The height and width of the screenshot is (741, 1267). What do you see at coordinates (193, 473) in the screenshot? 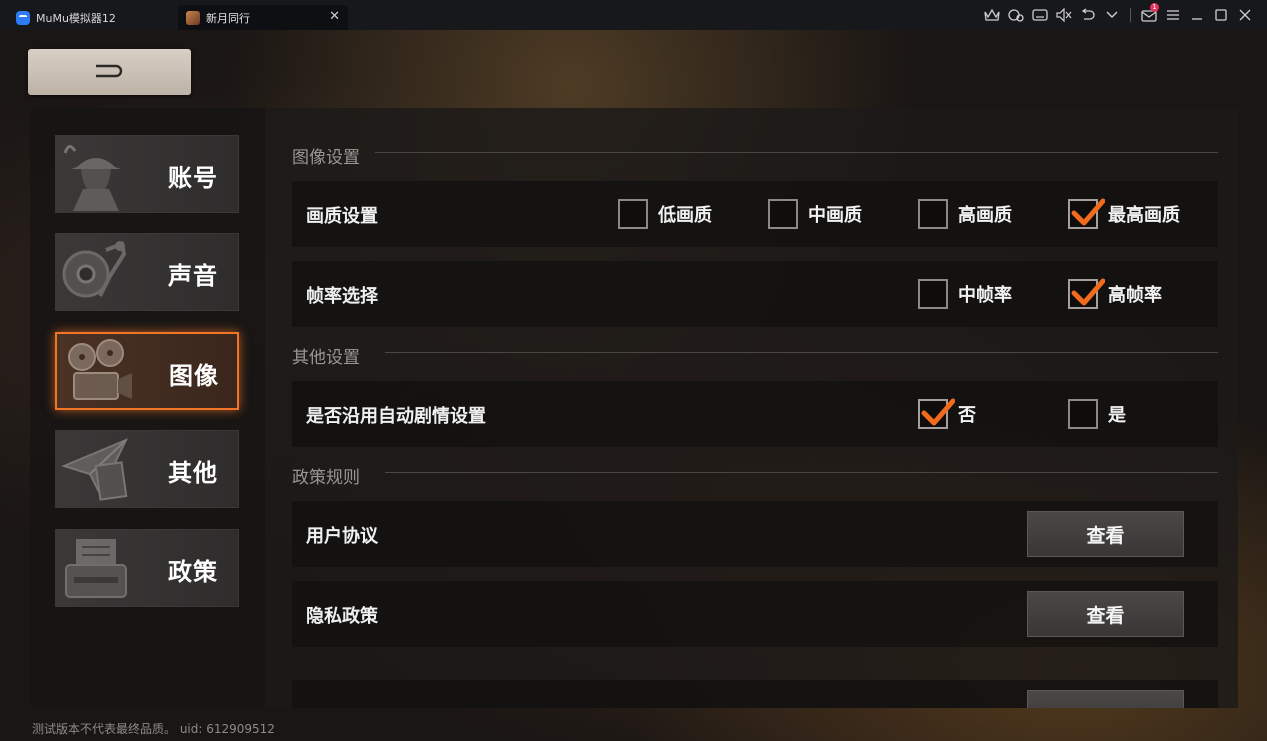
I see `nav-label-other: 其他` at bounding box center [193, 473].